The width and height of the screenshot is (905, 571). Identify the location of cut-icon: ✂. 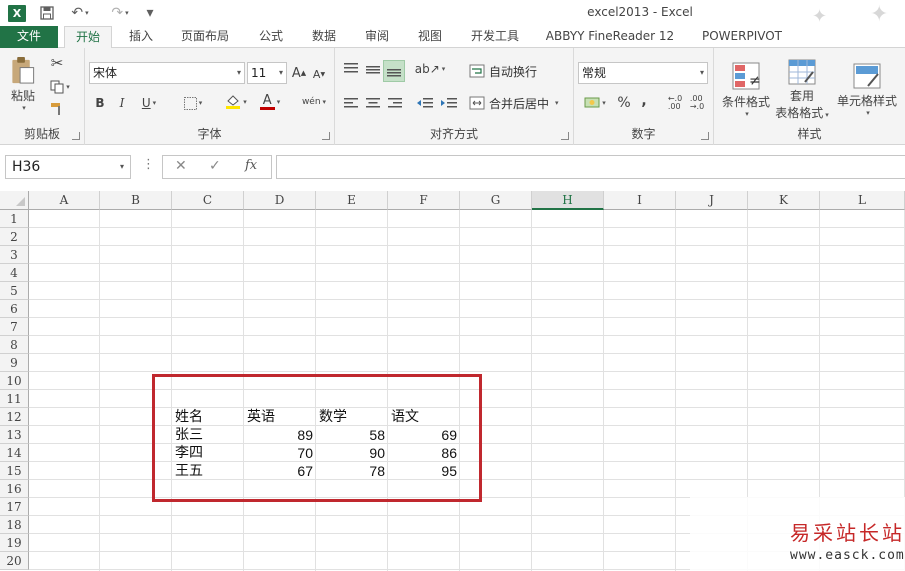
(57, 63).